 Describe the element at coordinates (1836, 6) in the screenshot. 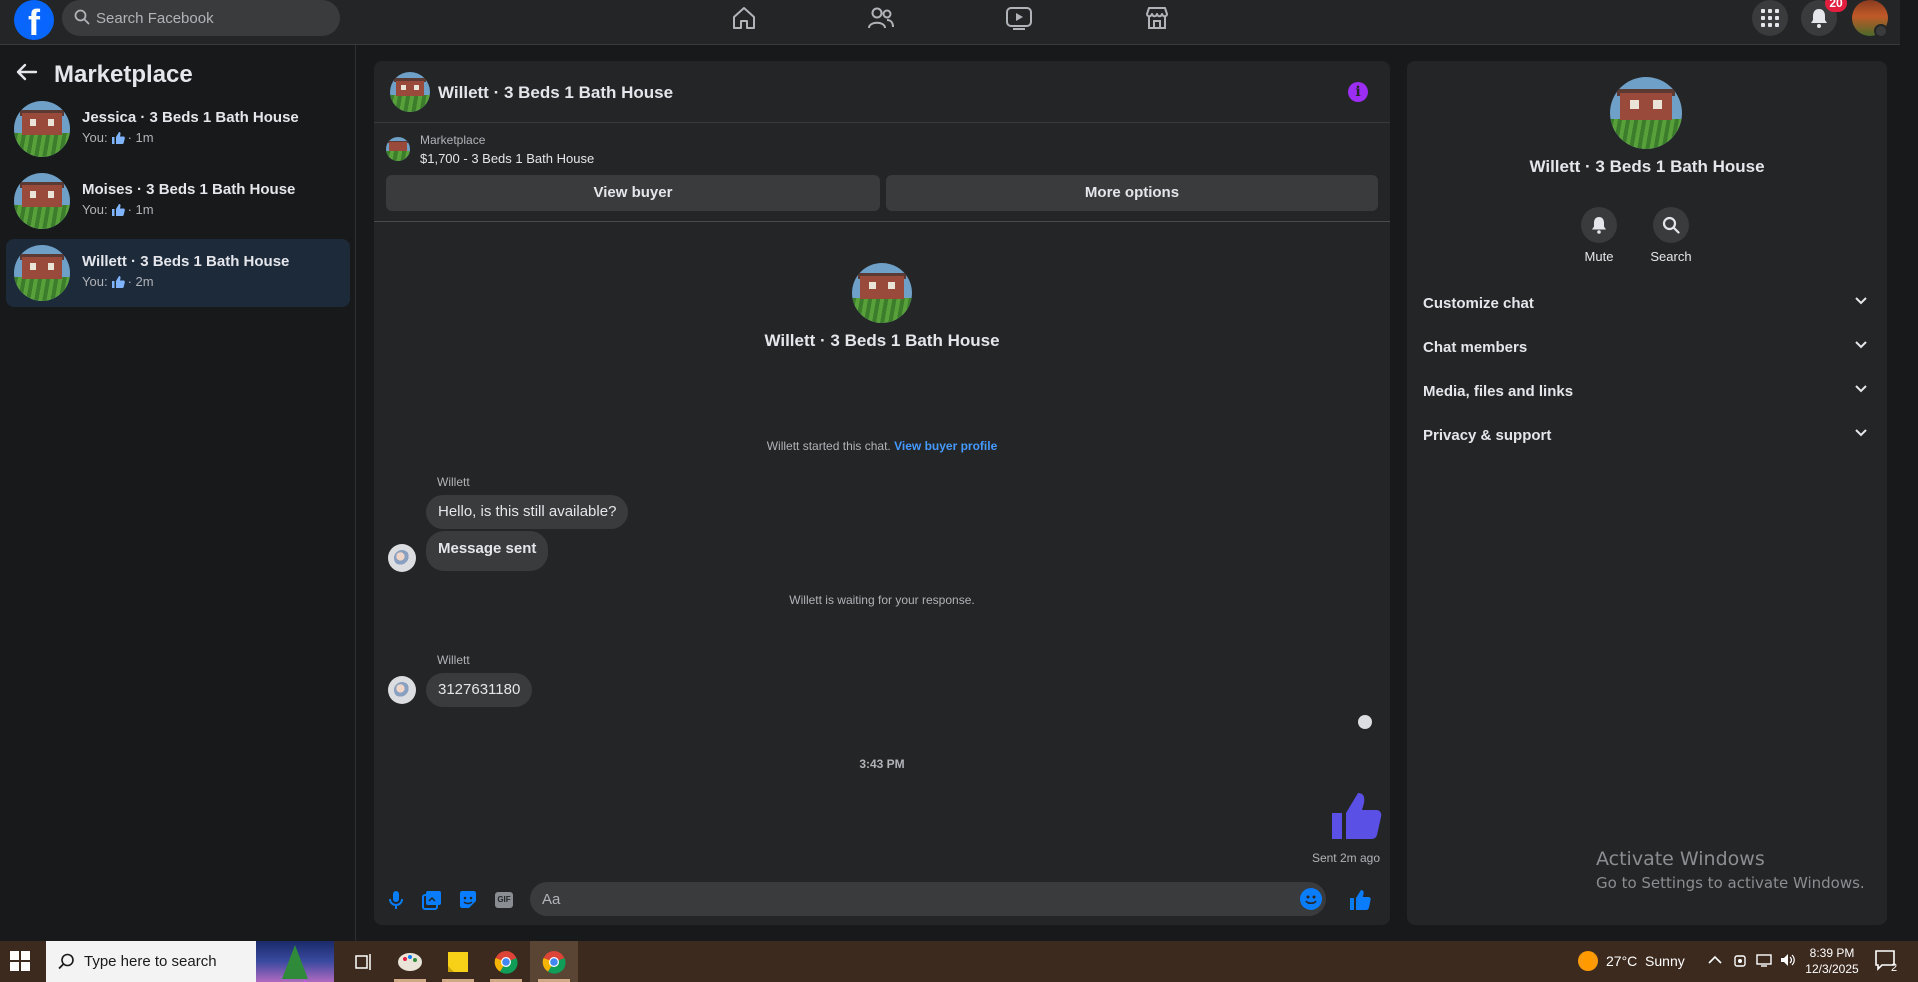

I see `notification-badge: 20` at that location.